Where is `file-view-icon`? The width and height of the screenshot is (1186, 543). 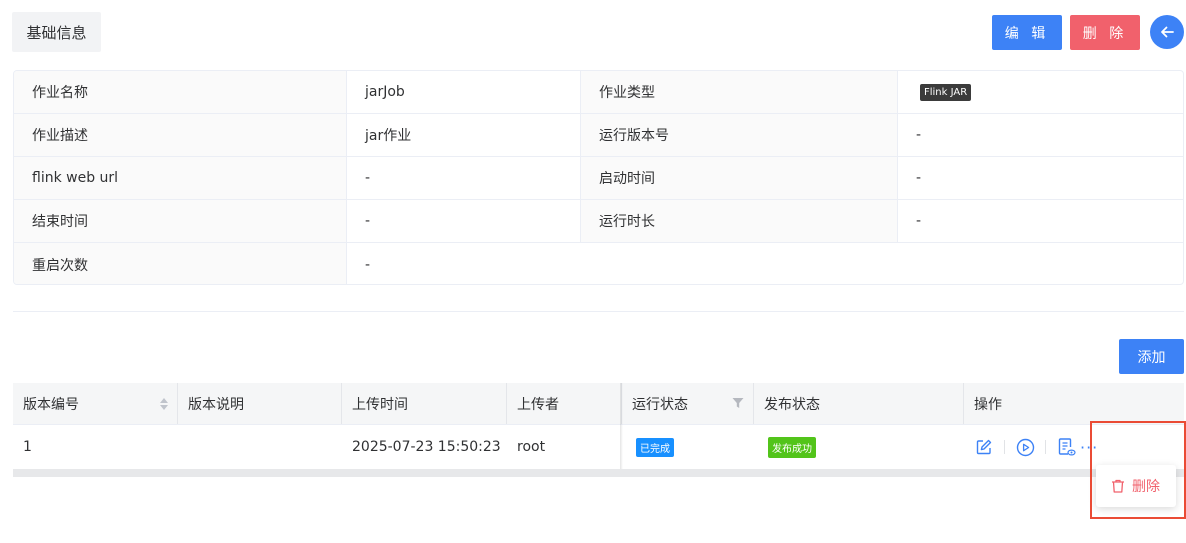 file-view-icon is located at coordinates (1066, 447).